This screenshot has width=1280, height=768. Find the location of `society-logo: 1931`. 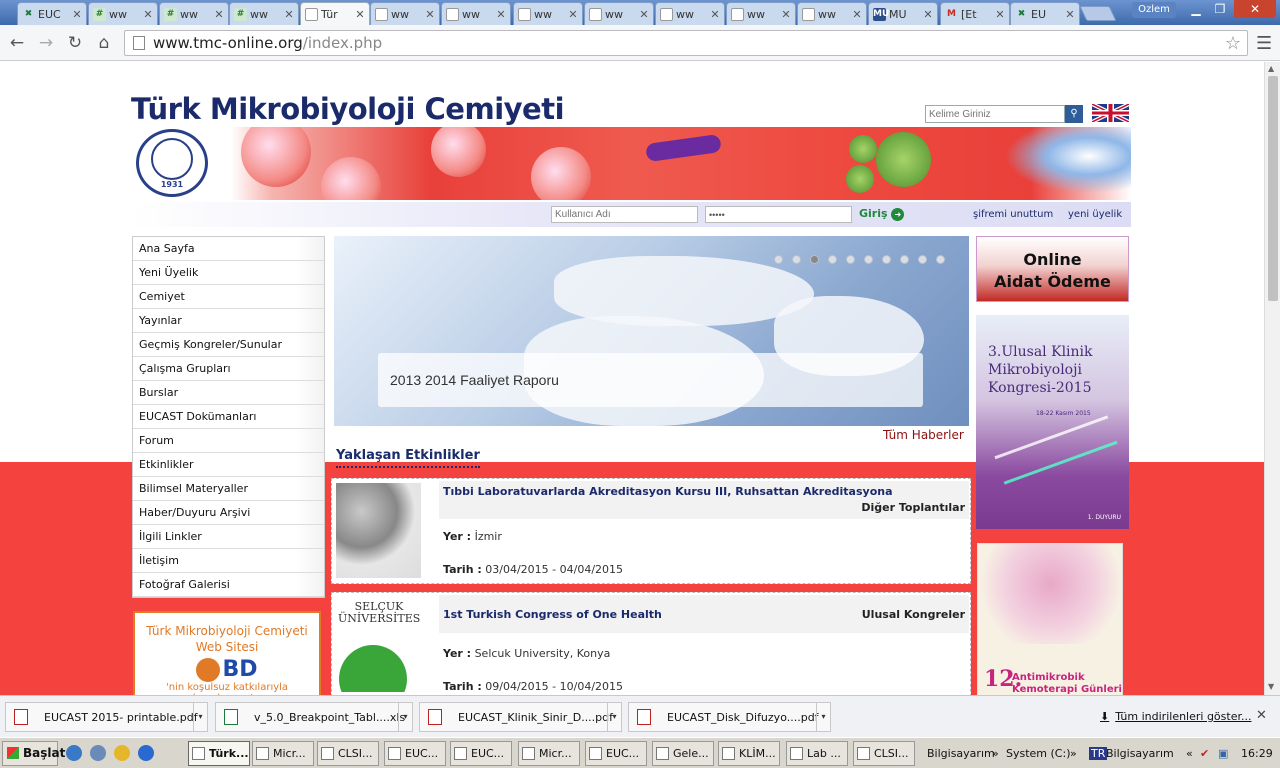

society-logo: 1931 is located at coordinates (172, 163).